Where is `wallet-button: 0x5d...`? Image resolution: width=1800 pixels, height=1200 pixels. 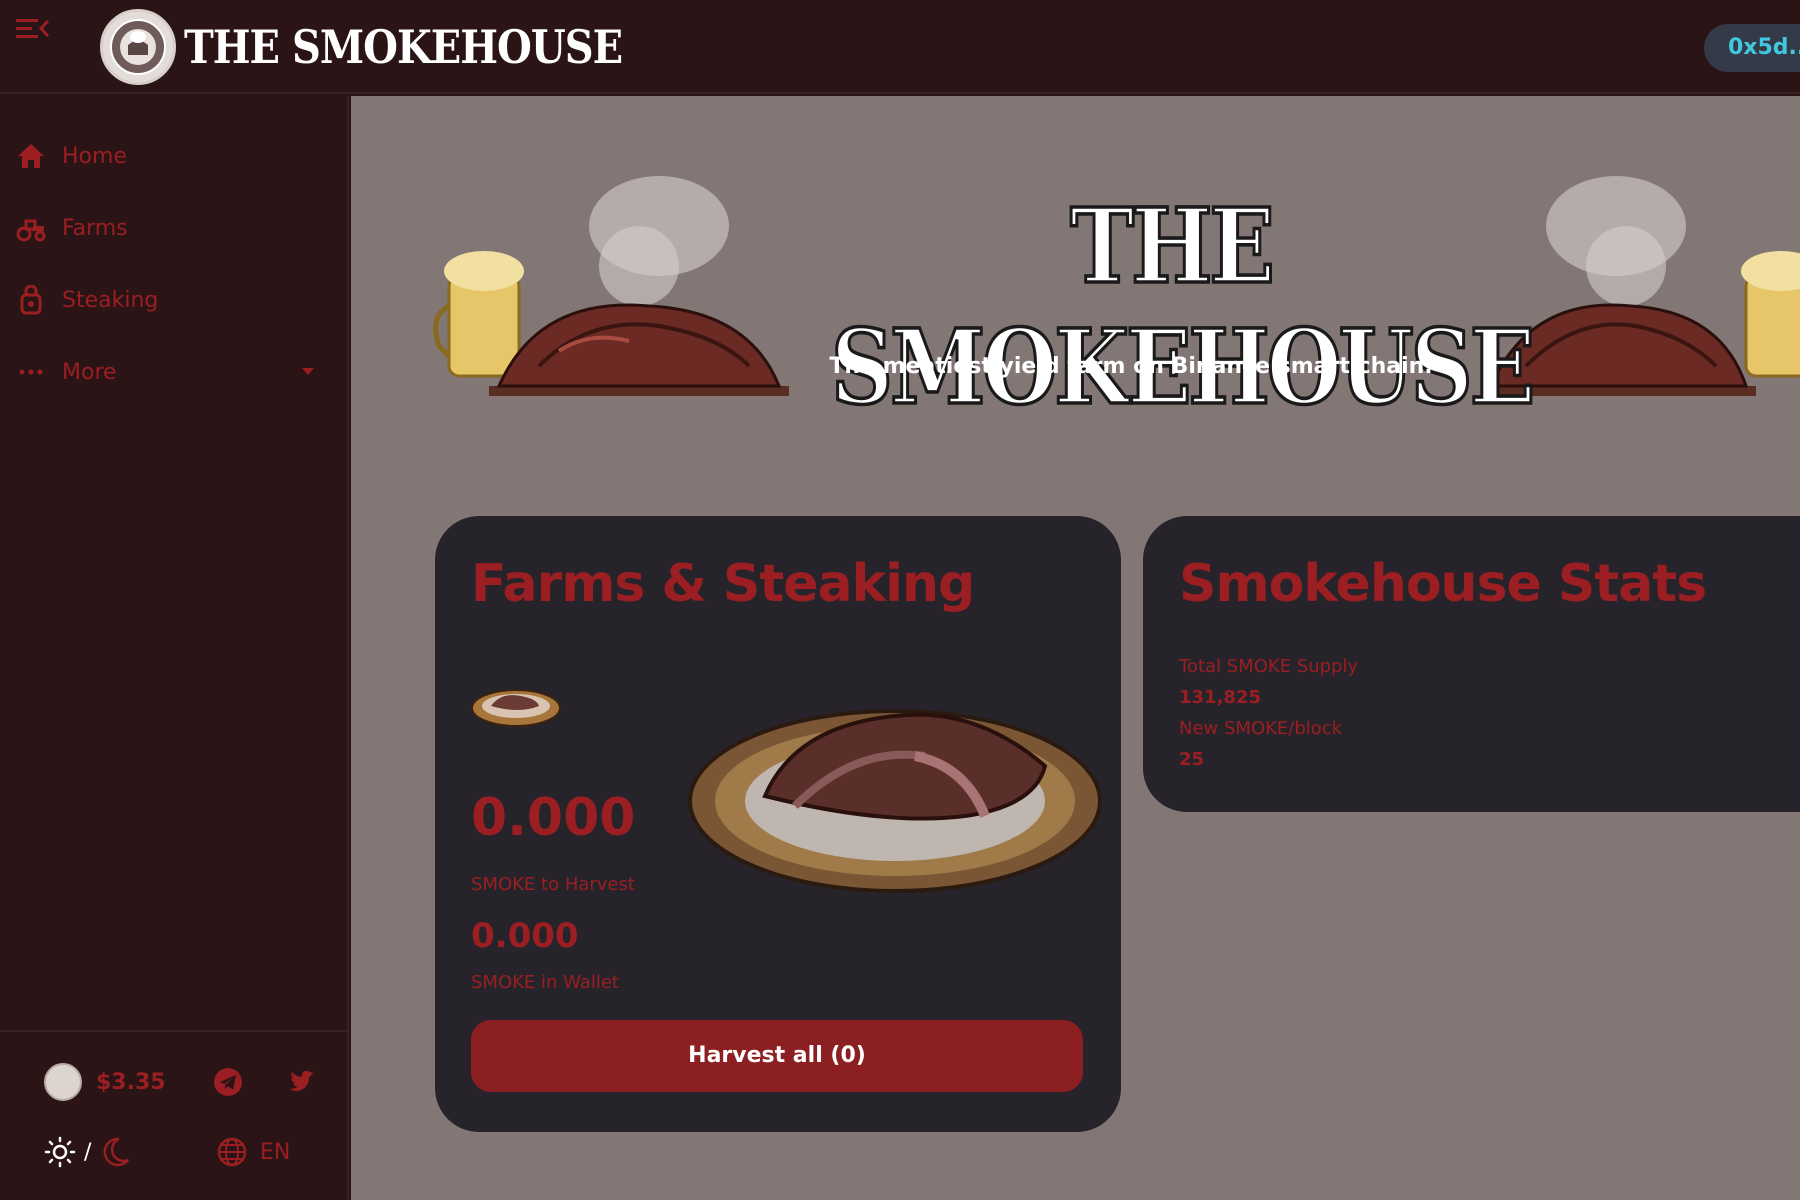 wallet-button: 0x5d... is located at coordinates (1752, 48).